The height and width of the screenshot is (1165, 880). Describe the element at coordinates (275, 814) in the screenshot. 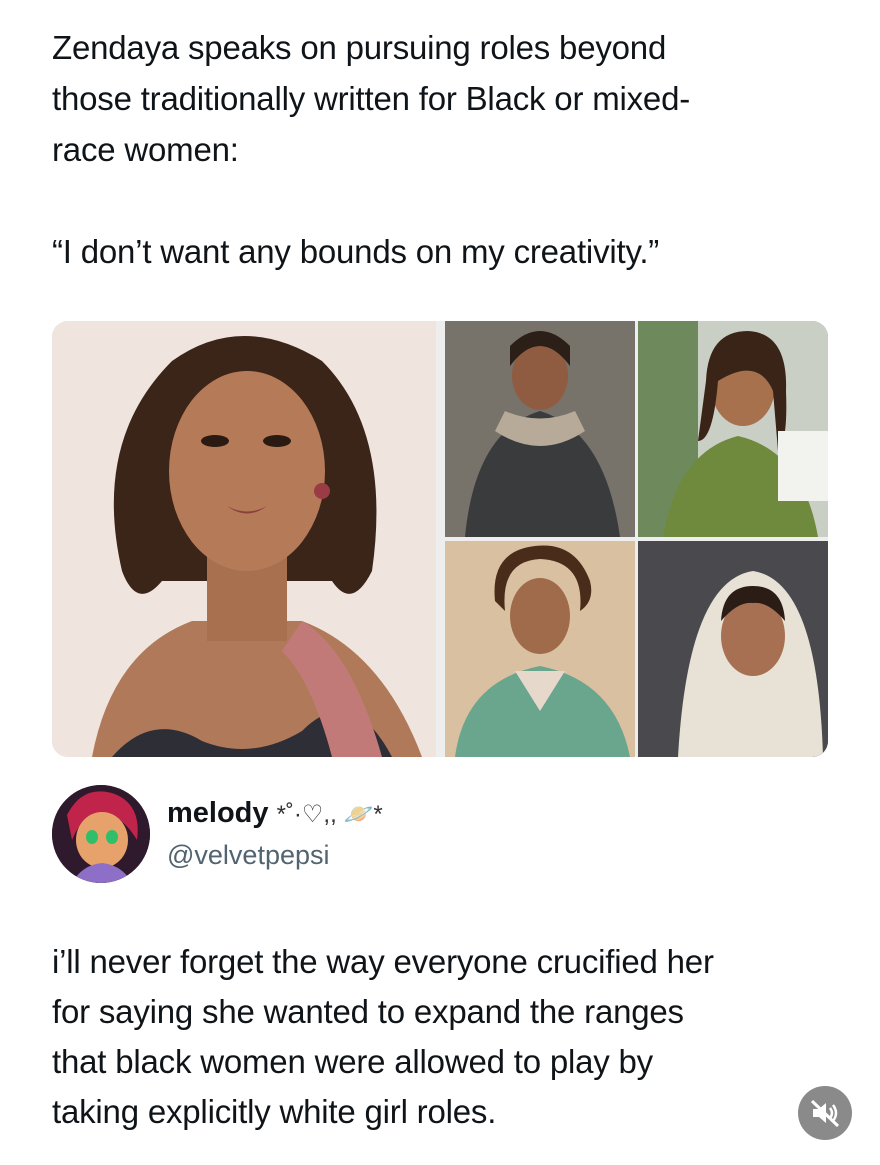

I see `reply-author-name: melody *˚·♡,, 🪐*` at that location.